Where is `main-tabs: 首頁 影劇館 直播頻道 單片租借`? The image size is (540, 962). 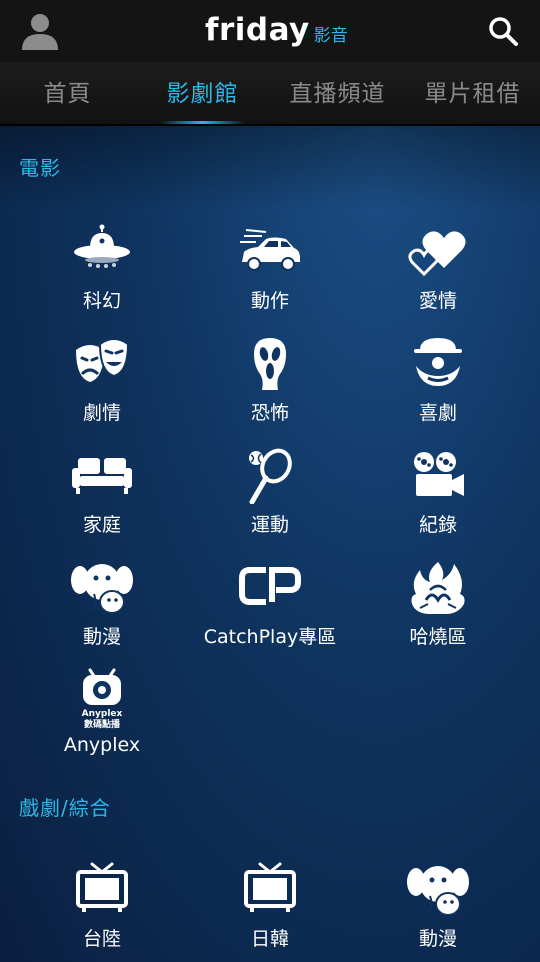
main-tabs: 首頁 影劇館 直播頻道 單片租借 is located at coordinates (270, 93).